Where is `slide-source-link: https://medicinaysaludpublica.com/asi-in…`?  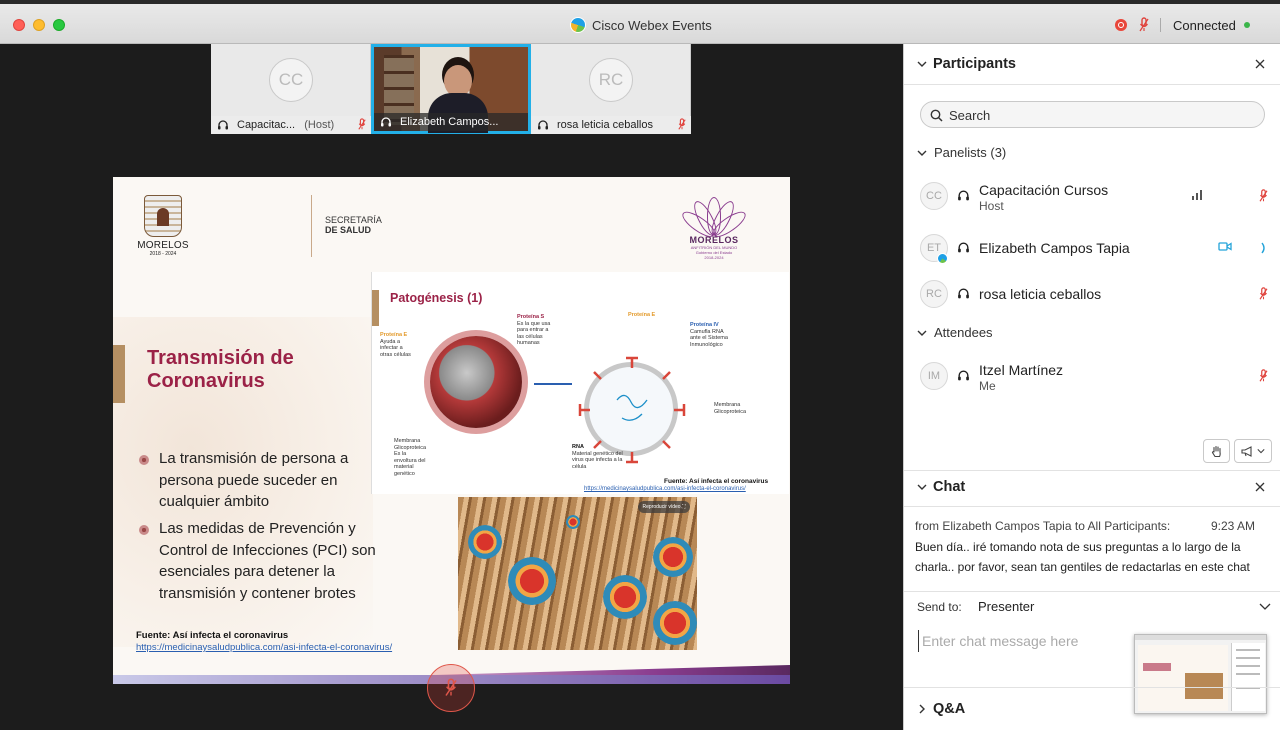
slide-source-link: https://medicinaysaludpublica.com/asi-in… is located at coordinates (264, 647).